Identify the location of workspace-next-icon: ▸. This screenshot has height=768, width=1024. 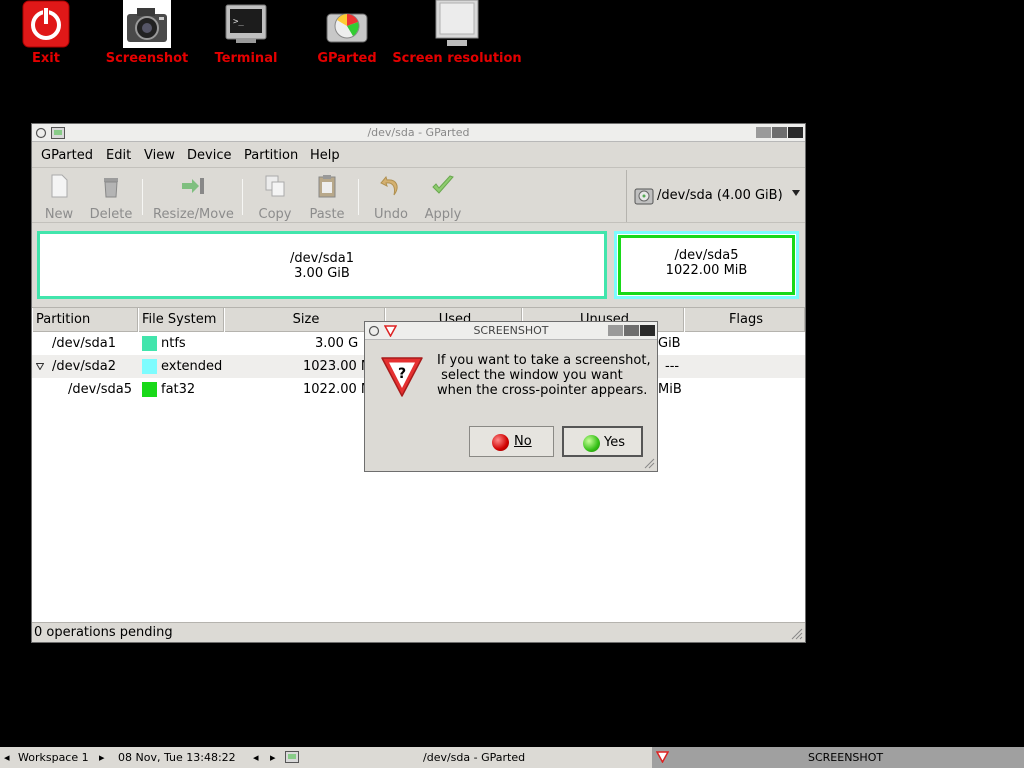
(102, 757).